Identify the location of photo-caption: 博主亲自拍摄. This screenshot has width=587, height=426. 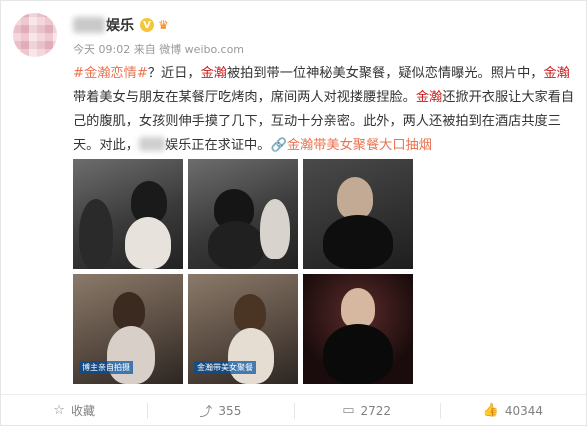
(106, 367).